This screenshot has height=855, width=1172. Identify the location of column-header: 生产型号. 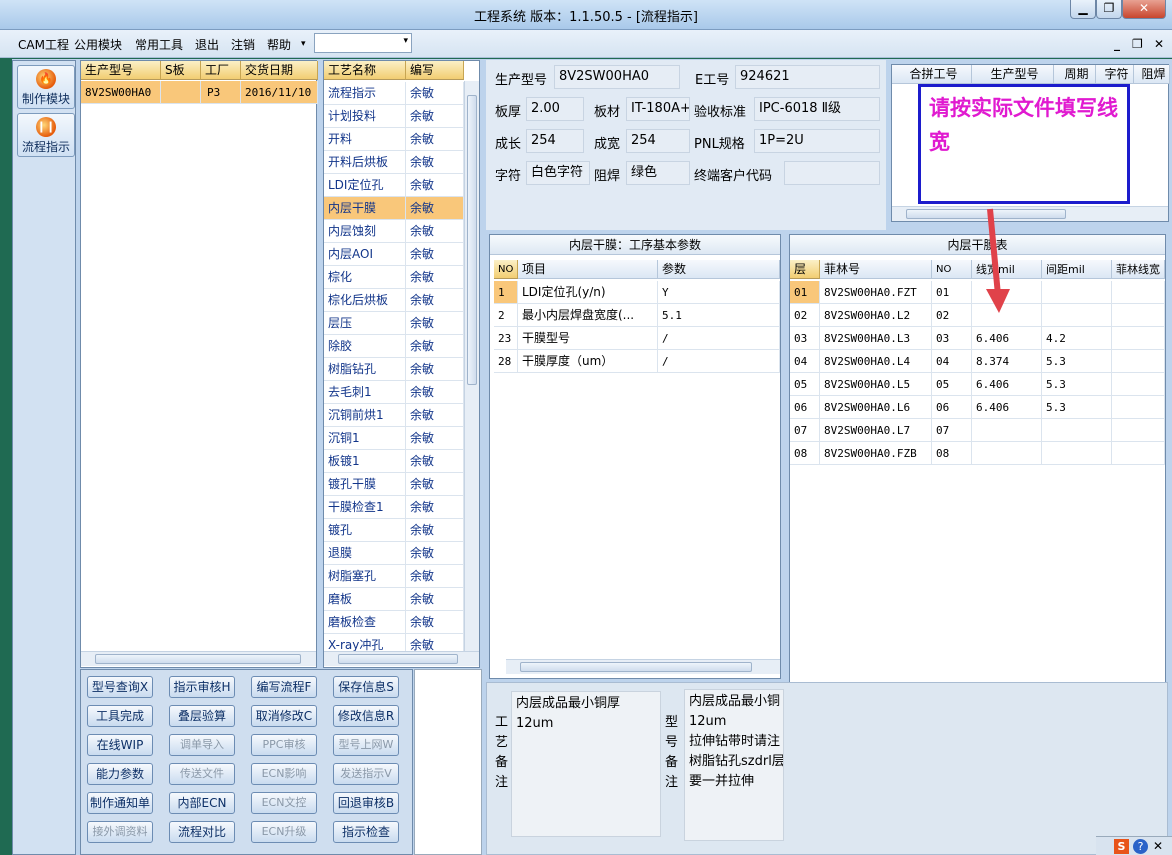
(1013, 74).